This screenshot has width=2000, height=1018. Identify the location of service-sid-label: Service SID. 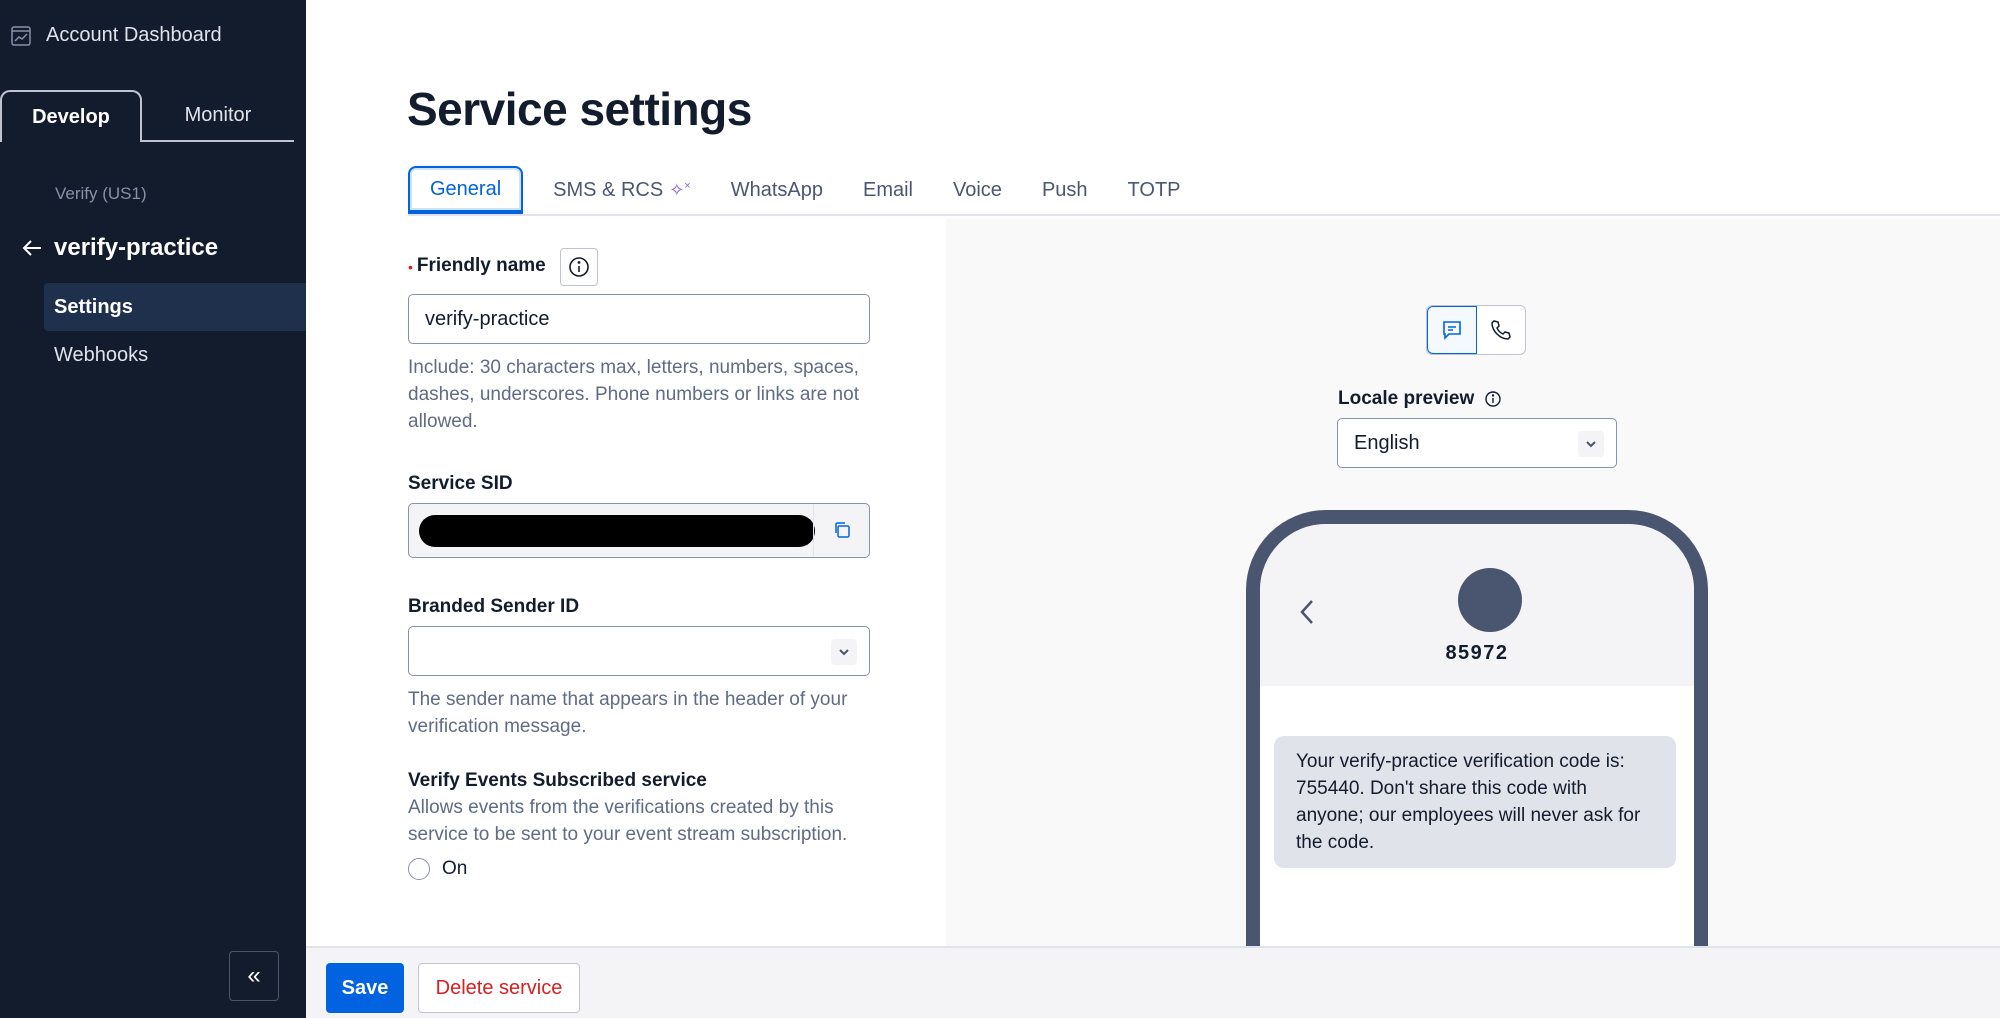
(460, 483).